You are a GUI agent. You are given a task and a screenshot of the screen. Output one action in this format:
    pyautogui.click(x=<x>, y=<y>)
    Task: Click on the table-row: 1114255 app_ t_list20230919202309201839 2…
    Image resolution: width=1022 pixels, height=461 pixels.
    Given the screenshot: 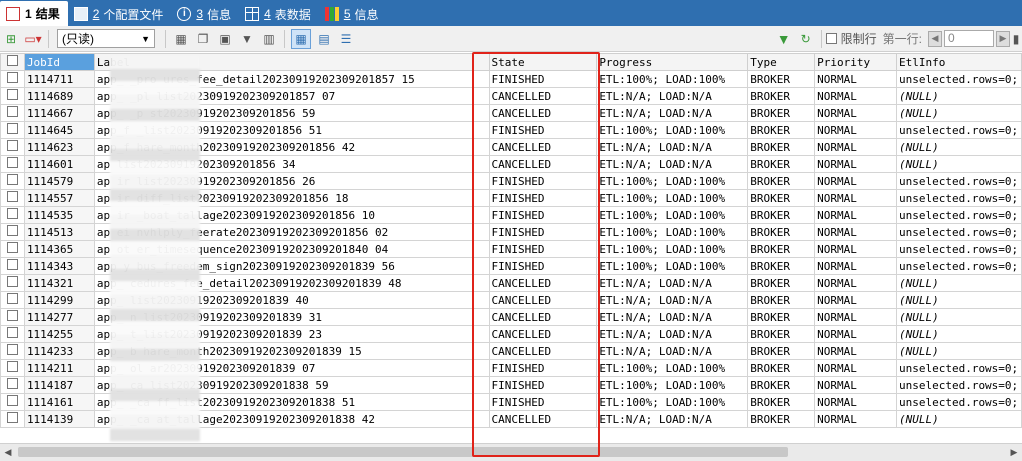 What is the action you would take?
    pyautogui.click(x=511, y=334)
    